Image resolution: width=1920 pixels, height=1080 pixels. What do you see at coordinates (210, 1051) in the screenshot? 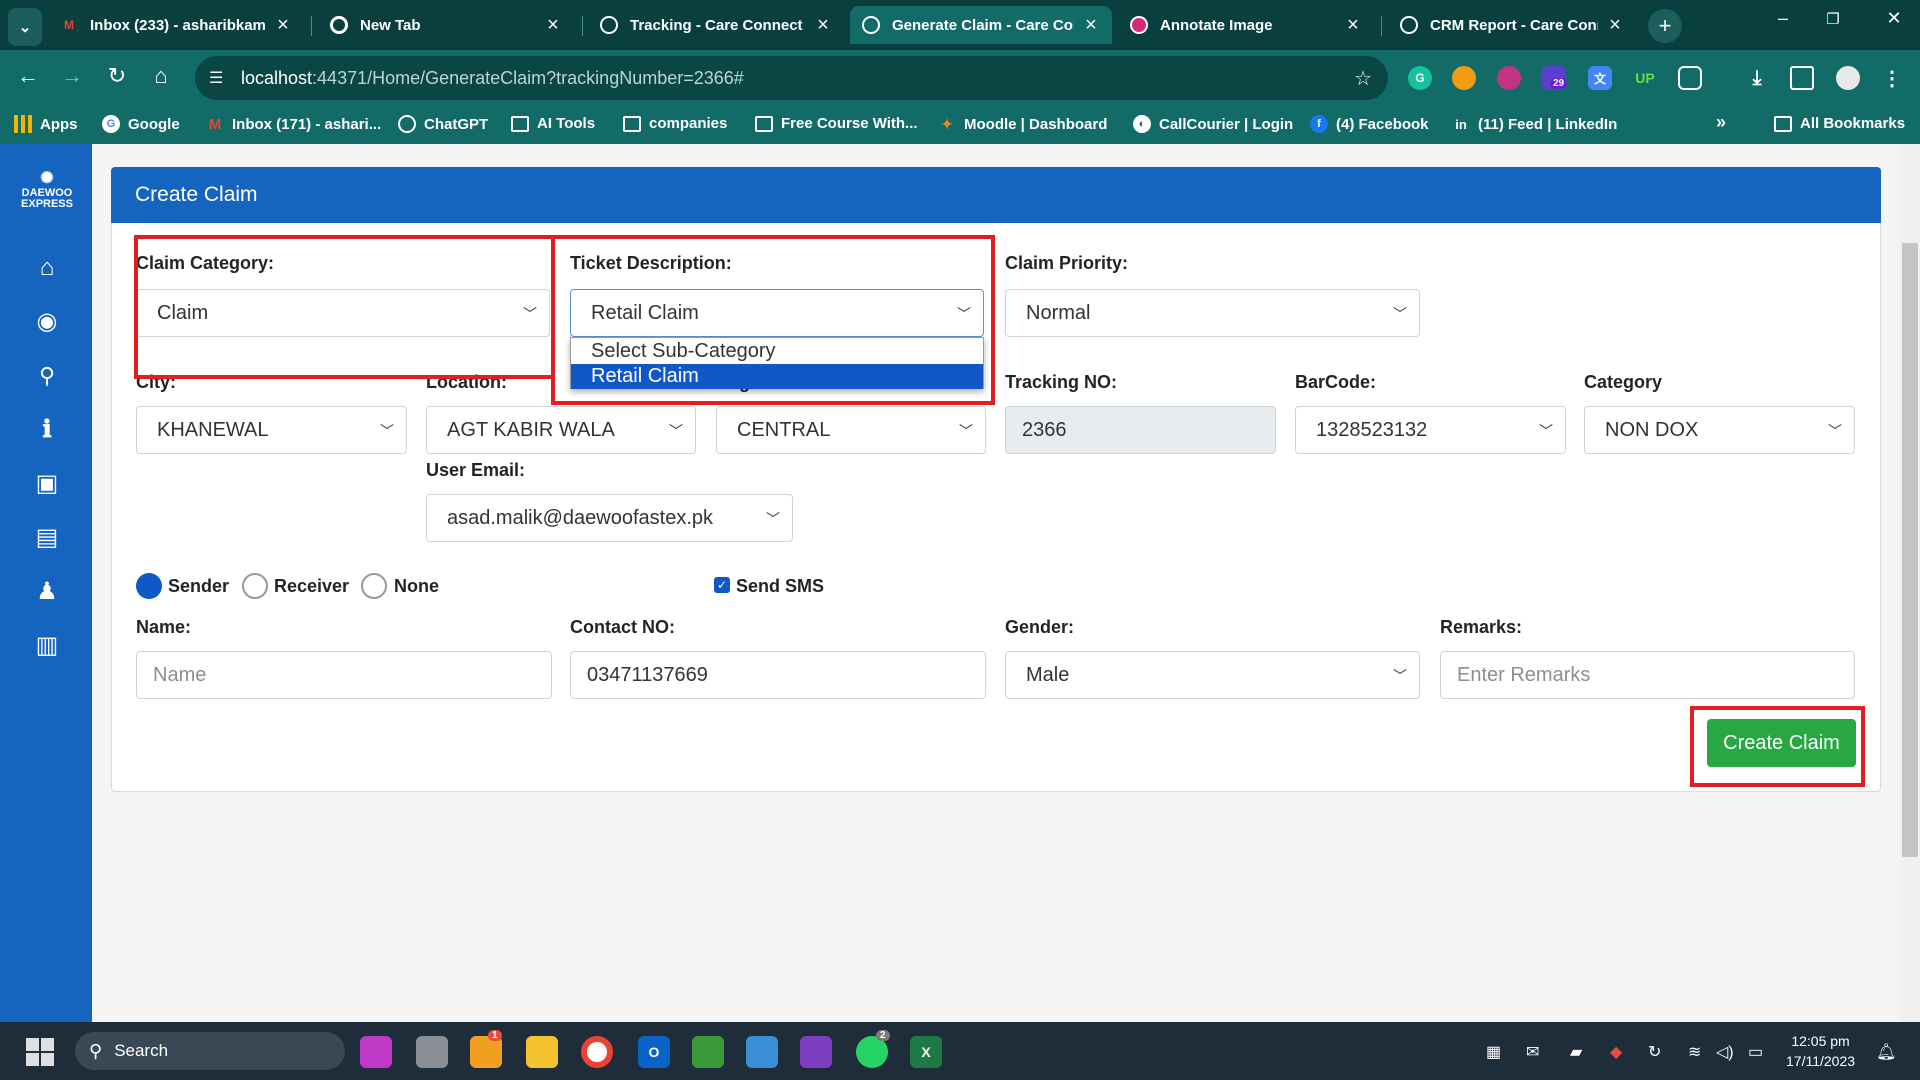
I see `taskbar-search: ⚲ Search` at bounding box center [210, 1051].